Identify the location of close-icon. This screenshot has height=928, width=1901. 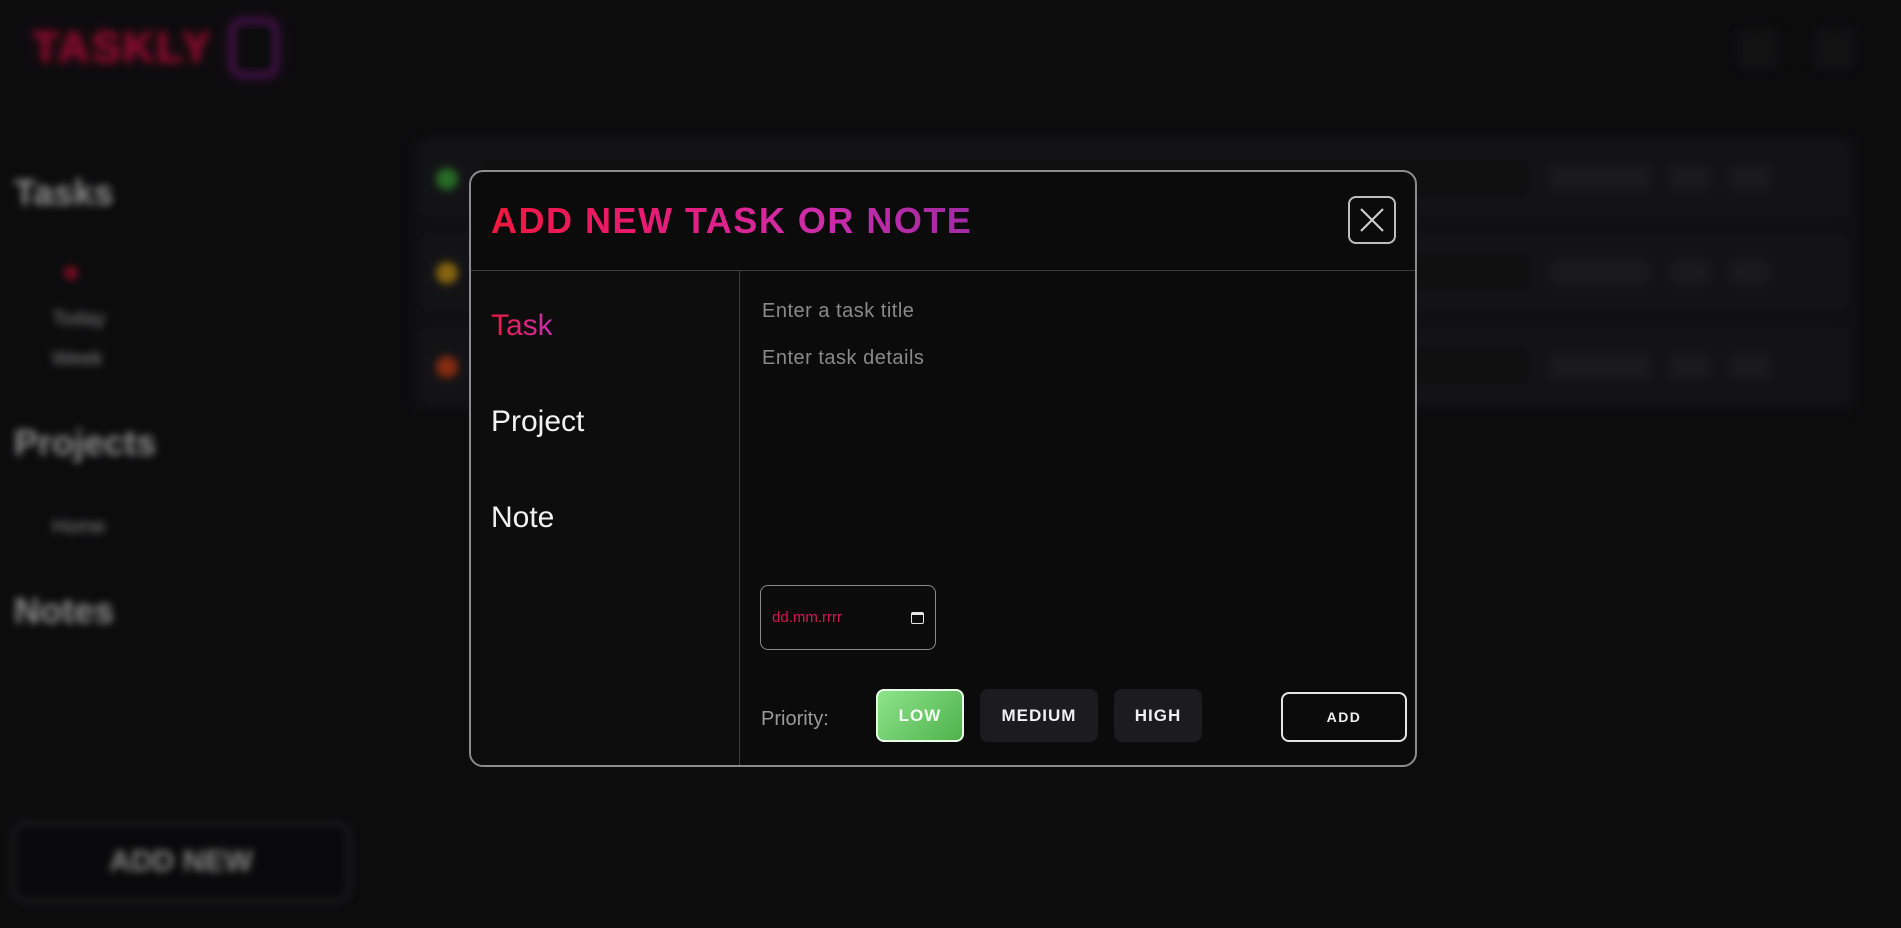
(1372, 220).